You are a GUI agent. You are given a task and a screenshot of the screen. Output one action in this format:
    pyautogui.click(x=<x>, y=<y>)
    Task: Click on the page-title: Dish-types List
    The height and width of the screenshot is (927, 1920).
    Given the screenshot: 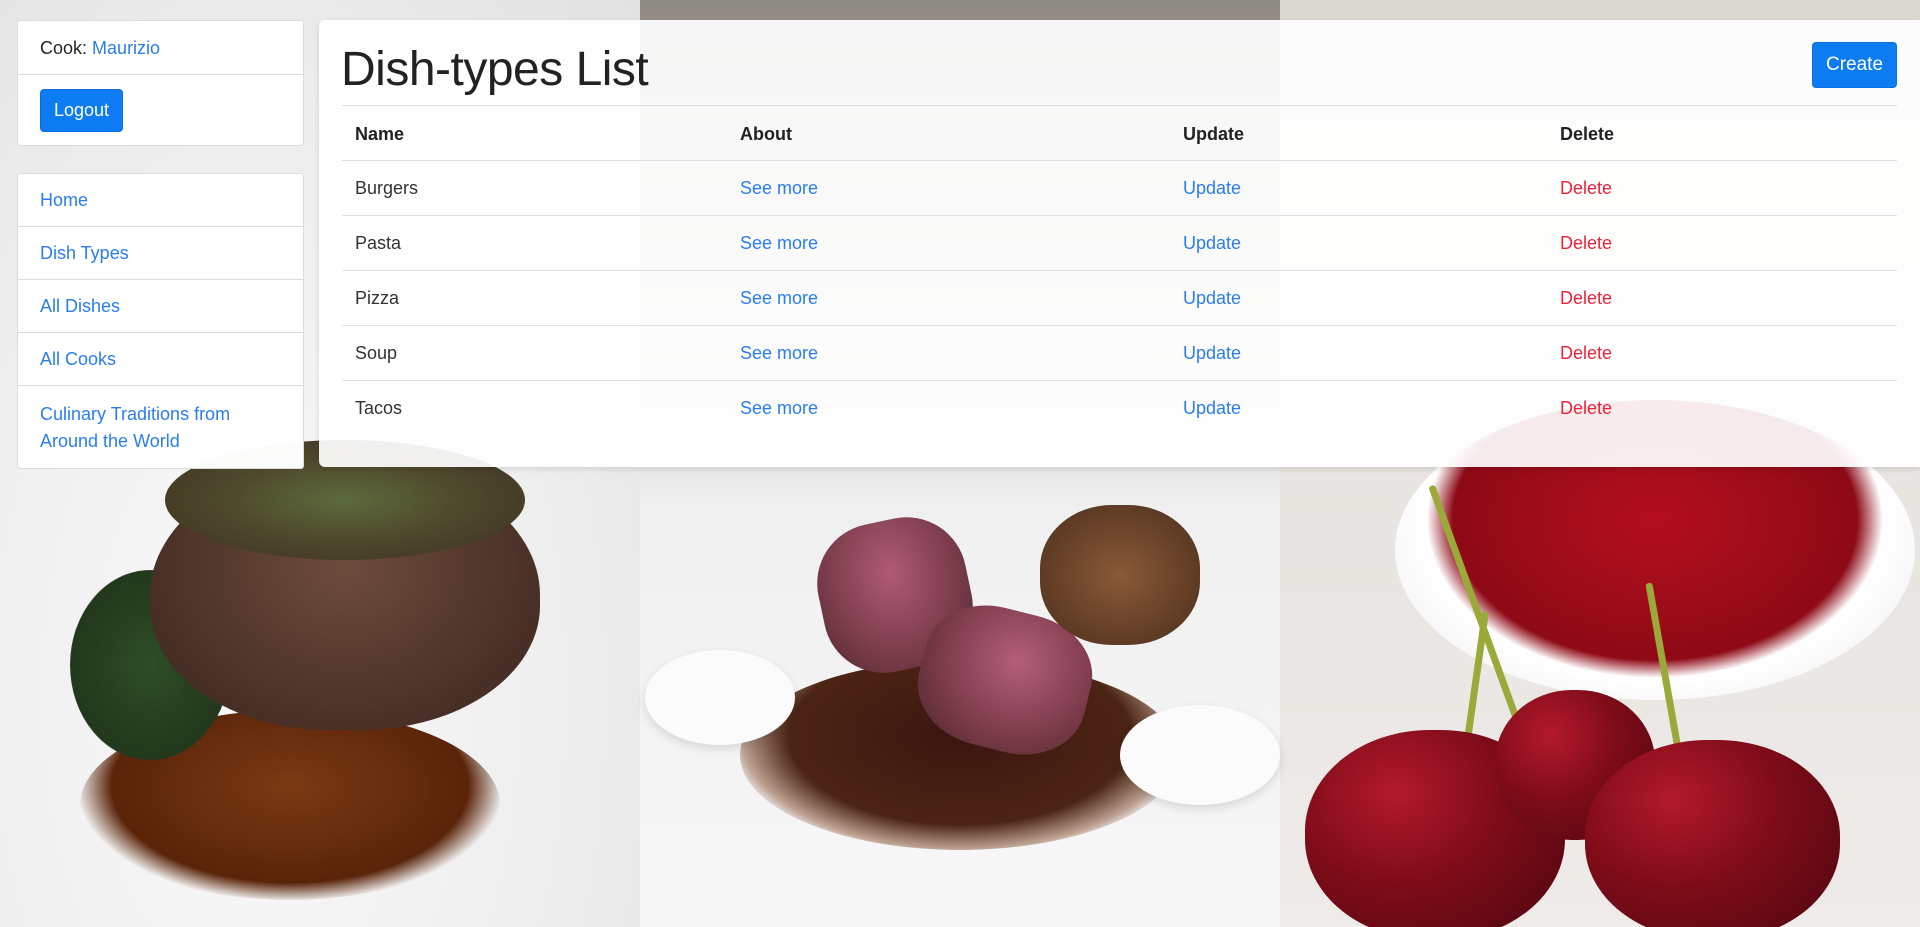 What is the action you would take?
    pyautogui.click(x=495, y=69)
    